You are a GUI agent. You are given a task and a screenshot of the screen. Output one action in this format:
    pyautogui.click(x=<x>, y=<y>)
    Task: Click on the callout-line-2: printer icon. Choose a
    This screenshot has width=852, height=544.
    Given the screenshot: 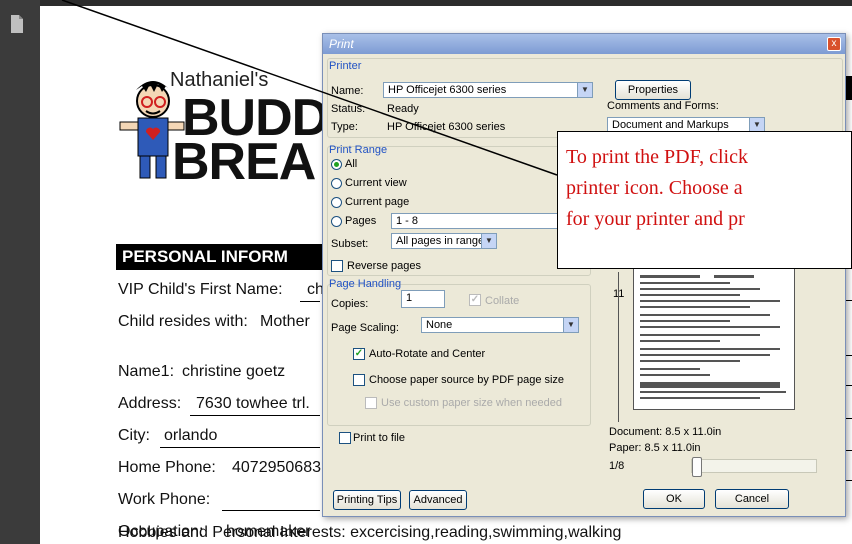 What is the action you would take?
    pyautogui.click(x=654, y=188)
    